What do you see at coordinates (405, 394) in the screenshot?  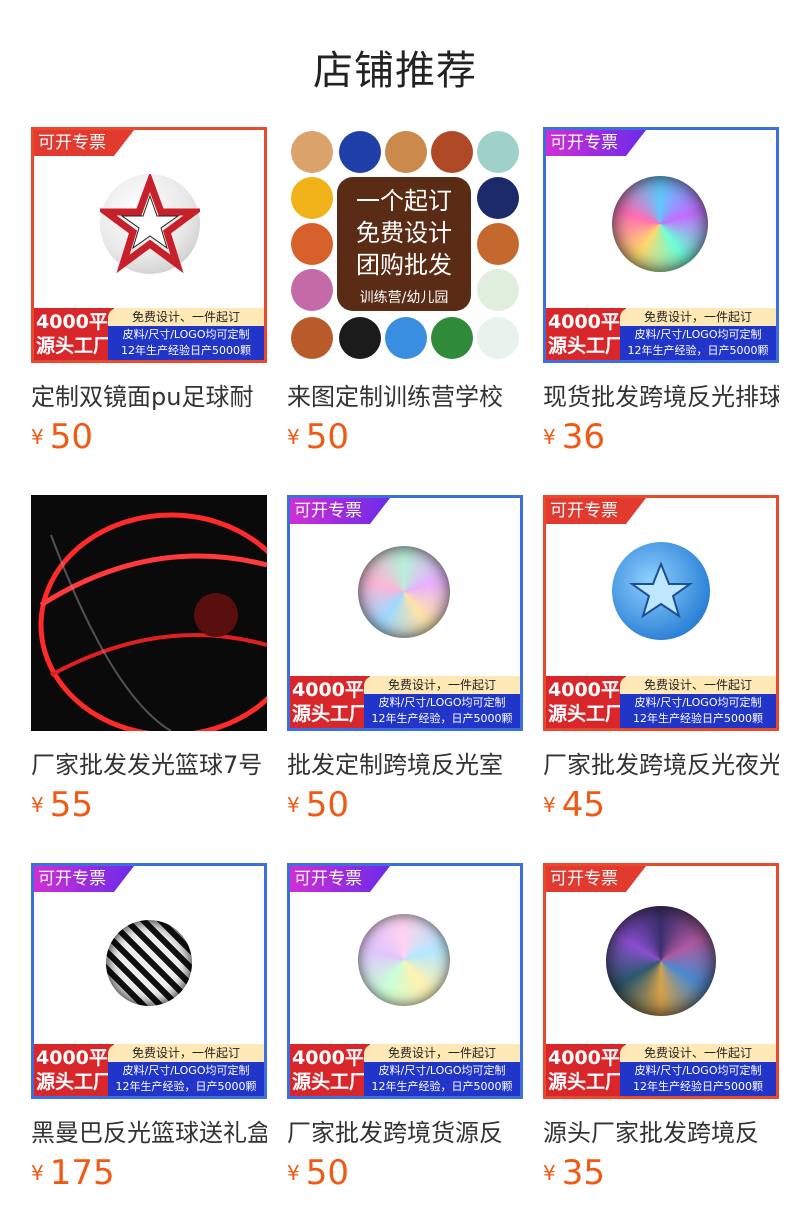 I see `product-name: 来图定制训练营学校` at bounding box center [405, 394].